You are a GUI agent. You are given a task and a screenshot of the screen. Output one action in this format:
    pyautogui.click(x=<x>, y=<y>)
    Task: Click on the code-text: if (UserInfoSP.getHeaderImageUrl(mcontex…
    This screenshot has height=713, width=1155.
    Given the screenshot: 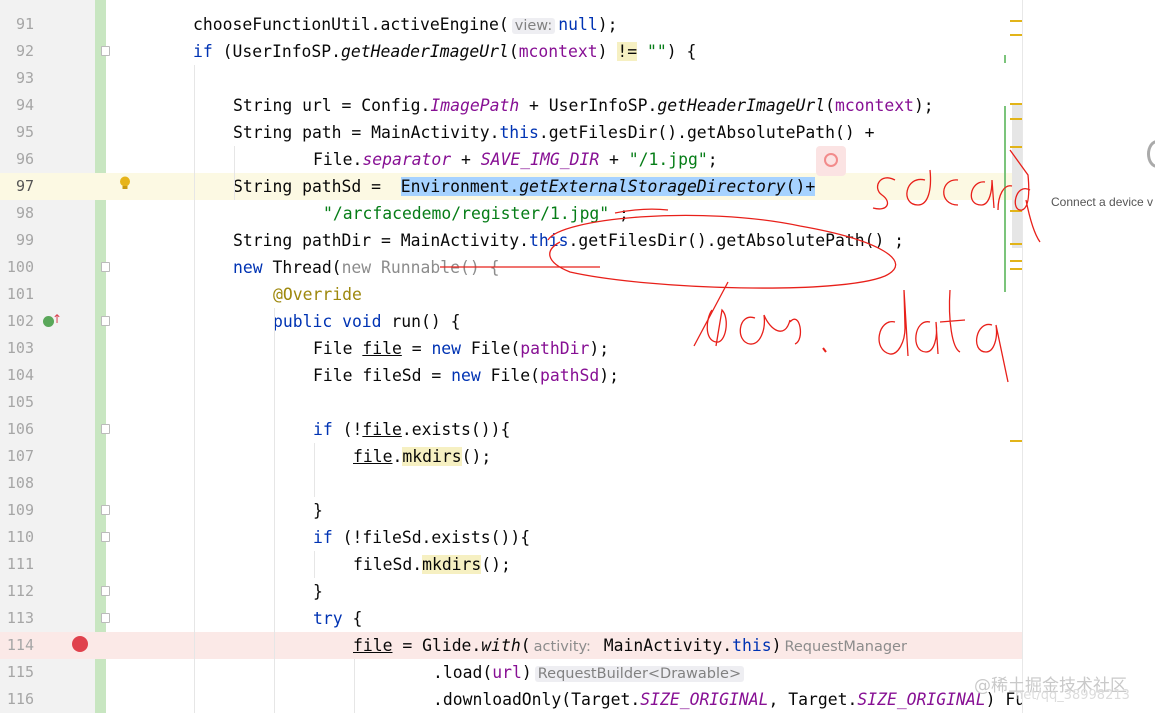 What is the action you would take?
    pyautogui.click(x=444, y=51)
    